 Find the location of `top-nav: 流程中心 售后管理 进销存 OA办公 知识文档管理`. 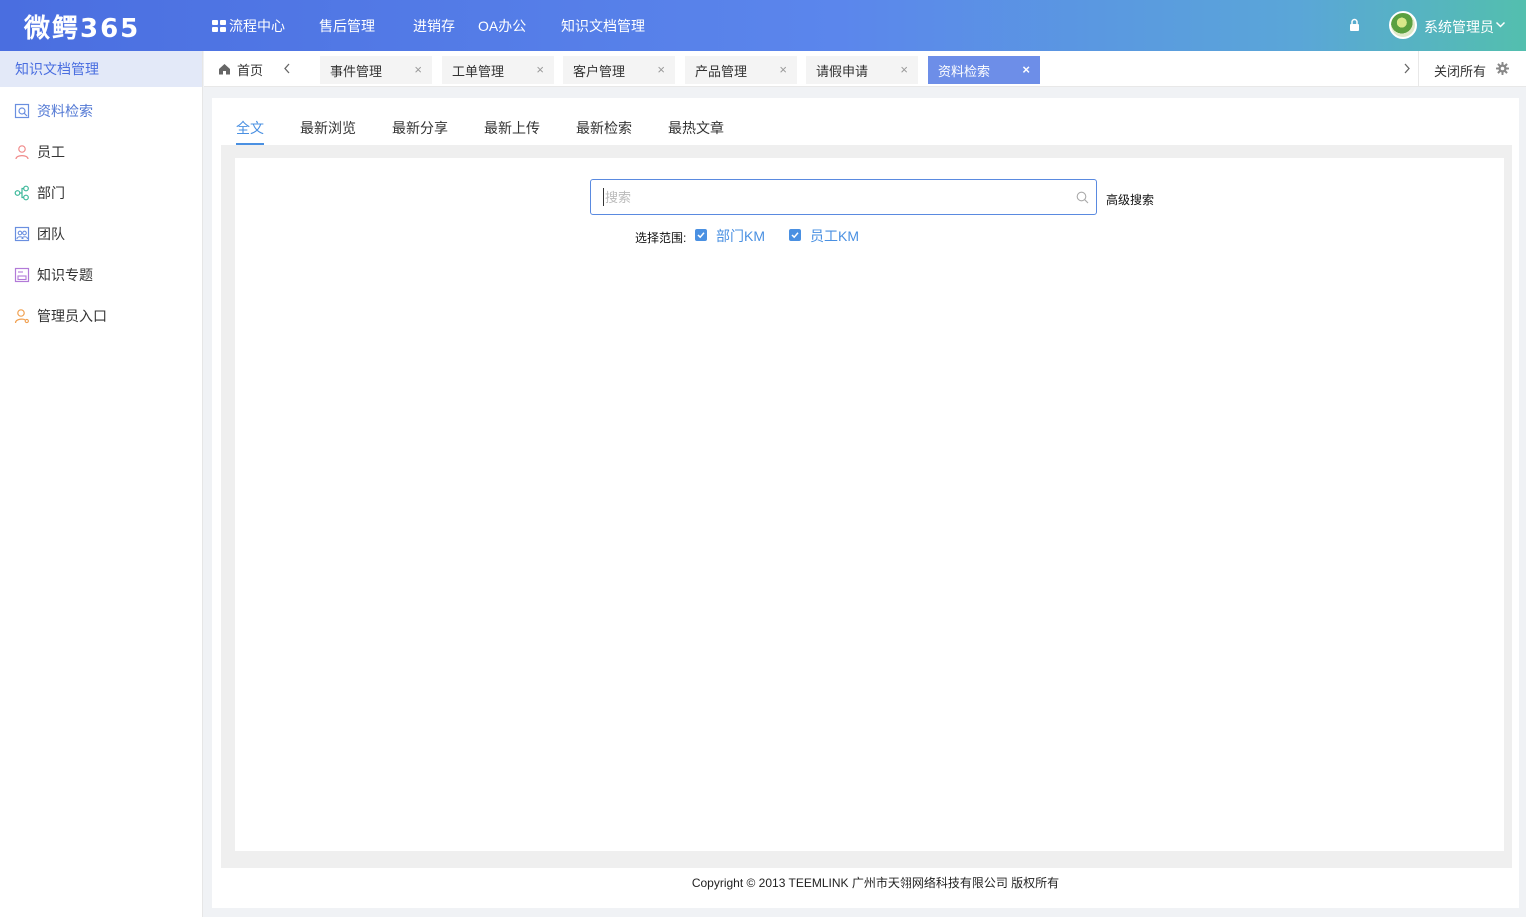

top-nav: 流程中心 售后管理 进销存 OA办公 知识文档管理 is located at coordinates (428, 25).